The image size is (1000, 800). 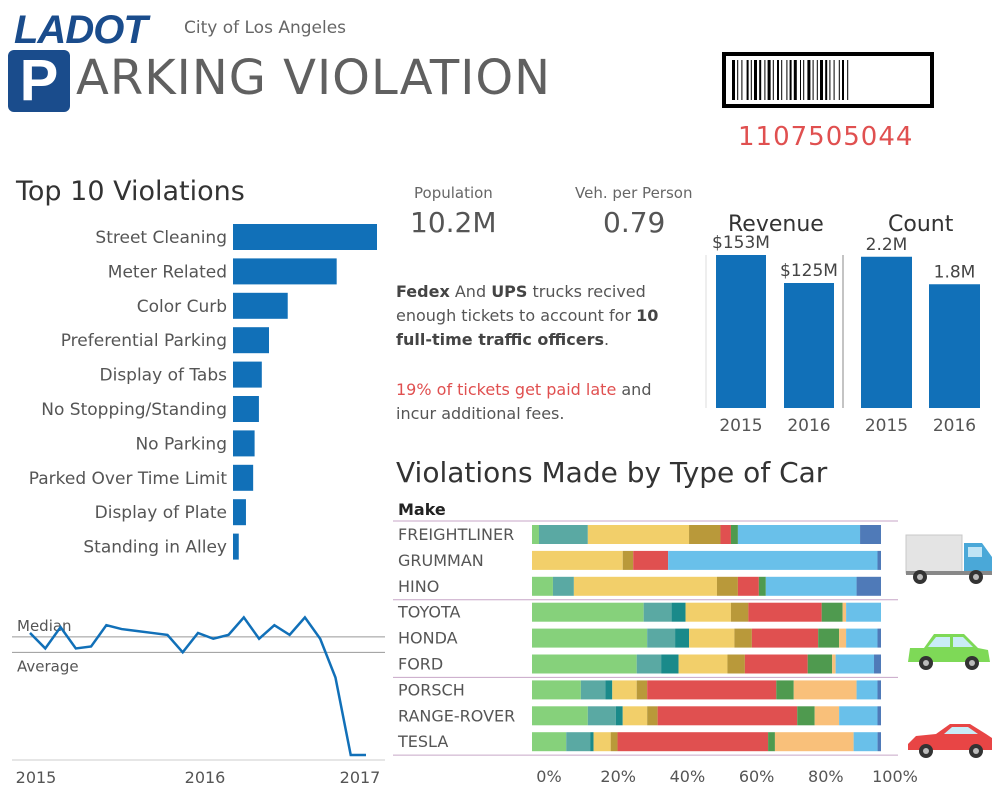 I want to click on bar-value-label: $153M, so click(x=741, y=243).